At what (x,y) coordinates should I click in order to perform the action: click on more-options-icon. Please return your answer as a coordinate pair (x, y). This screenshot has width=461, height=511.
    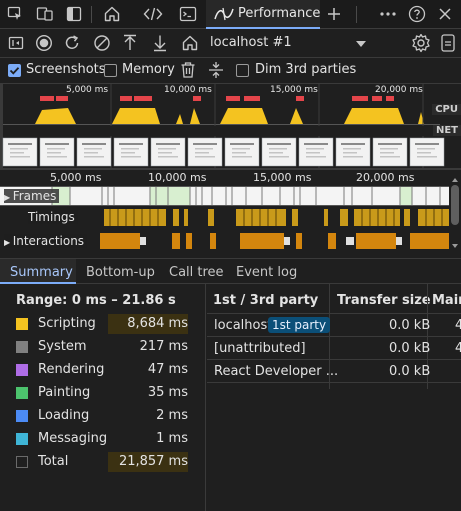
    Looking at the image, I should click on (388, 14).